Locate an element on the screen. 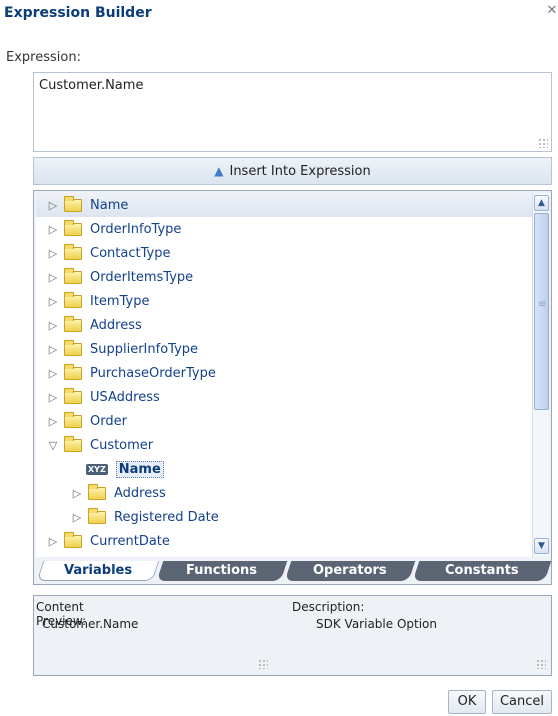  tab-strip: Constants Operators Functions Variables is located at coordinates (294, 571).